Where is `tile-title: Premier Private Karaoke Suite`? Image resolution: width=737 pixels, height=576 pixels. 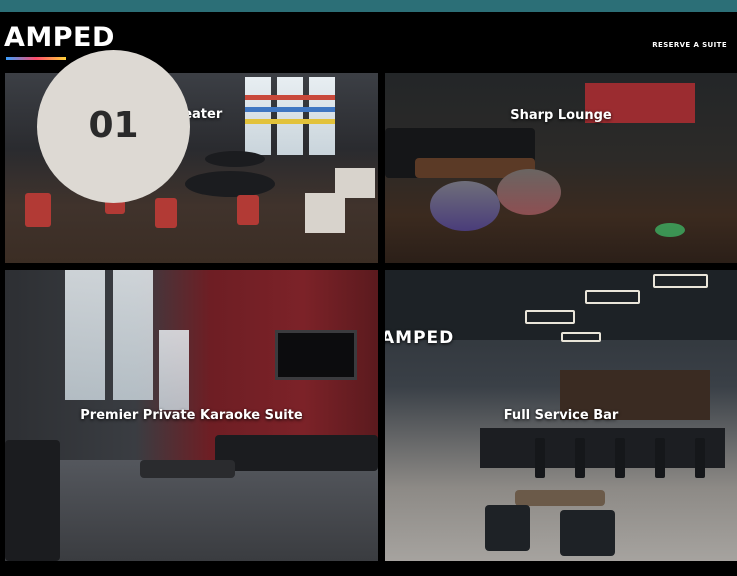 tile-title: Premier Private Karaoke Suite is located at coordinates (191, 415).